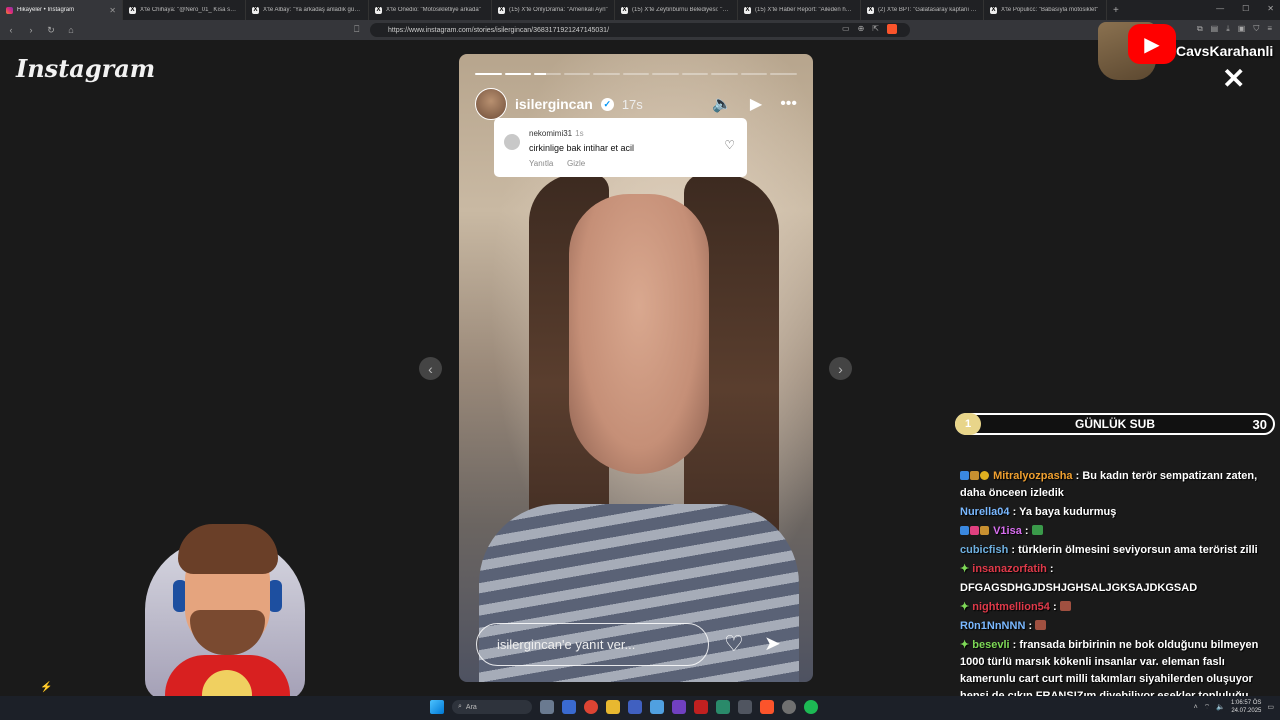 The height and width of the screenshot is (720, 1280). Describe the element at coordinates (861, 29) in the screenshot. I see `zoom-icon: ⊕` at that location.